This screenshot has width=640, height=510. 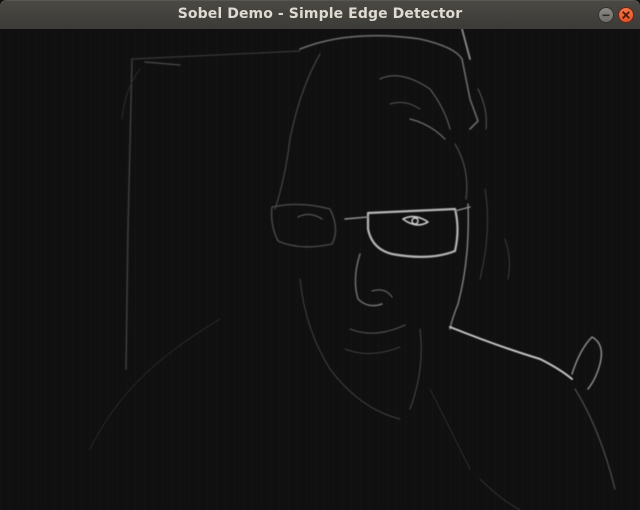 I want to click on title-bar: Sobel Demo - Simple Edge Detector, so click(x=320, y=14).